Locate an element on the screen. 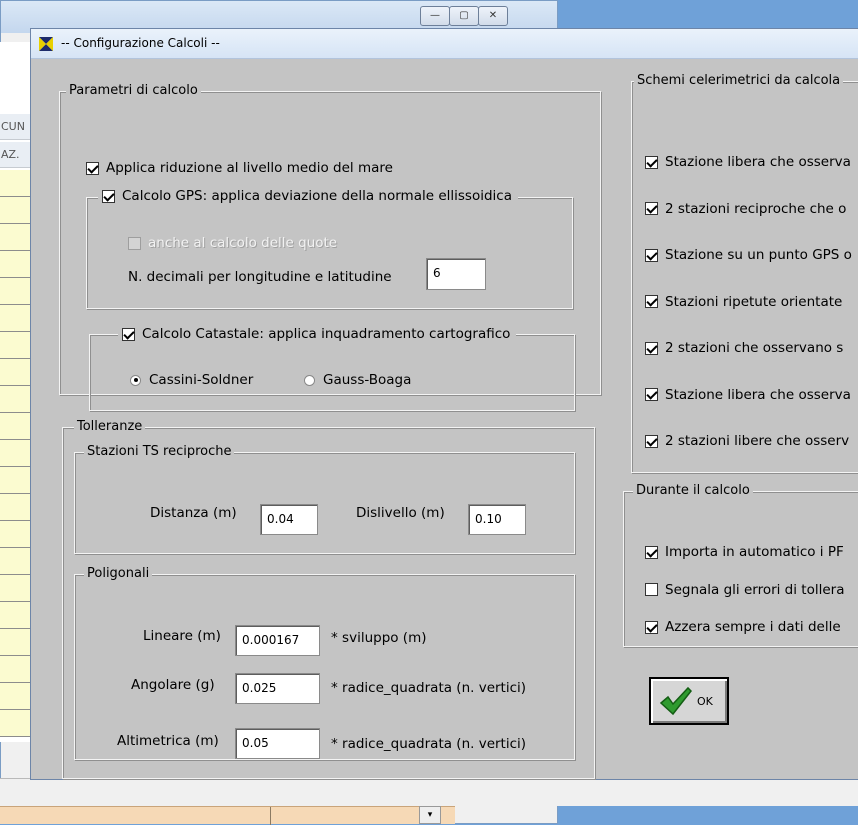  dislivello-input: 0.10 is located at coordinates (497, 519).